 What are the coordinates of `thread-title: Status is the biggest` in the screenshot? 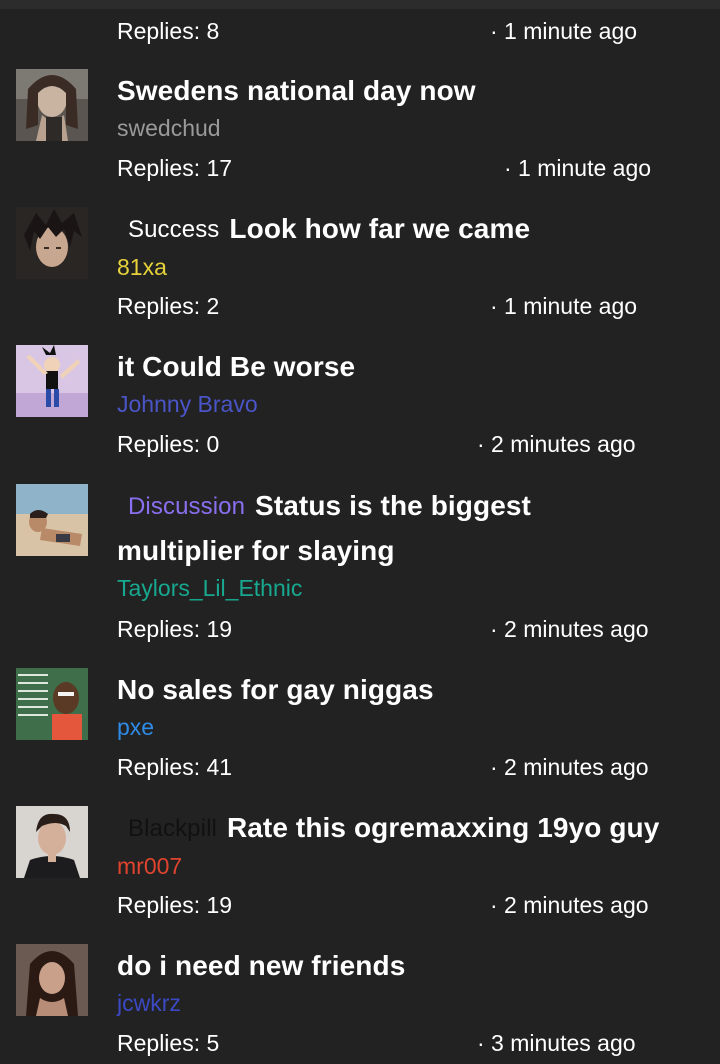 It's located at (393, 505).